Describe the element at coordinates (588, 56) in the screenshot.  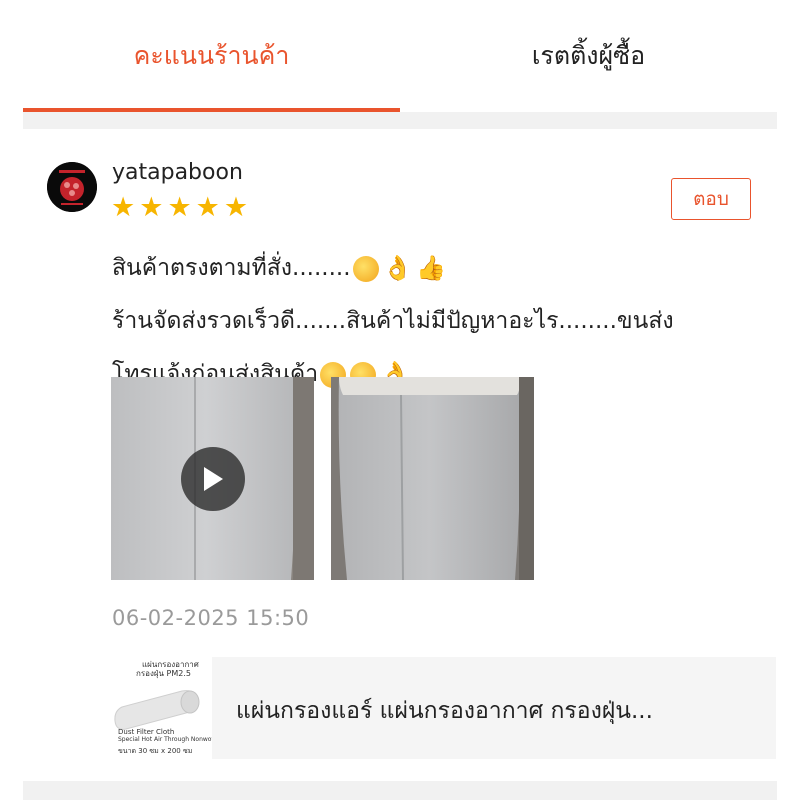
I see `tab-buyer-rating: เรตติ้งผู้ซื้อ` at that location.